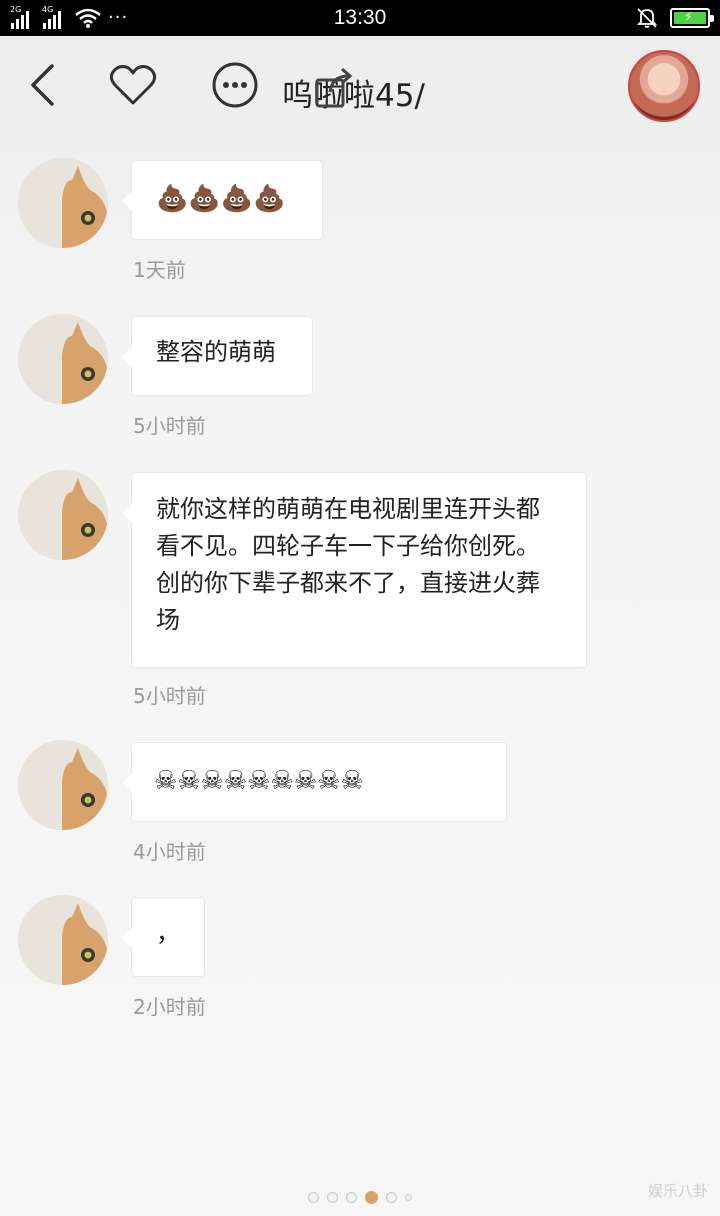 This screenshot has height=1216, width=720. Describe the element at coordinates (159, 270) in the screenshot. I see `message-time: 1天前` at that location.